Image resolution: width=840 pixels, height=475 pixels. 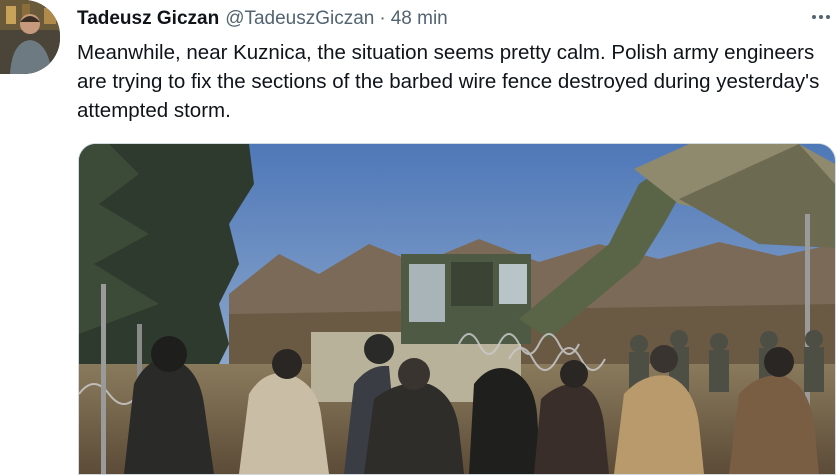 I want to click on author-handle: @TadeuszGiczan, so click(x=299, y=19).